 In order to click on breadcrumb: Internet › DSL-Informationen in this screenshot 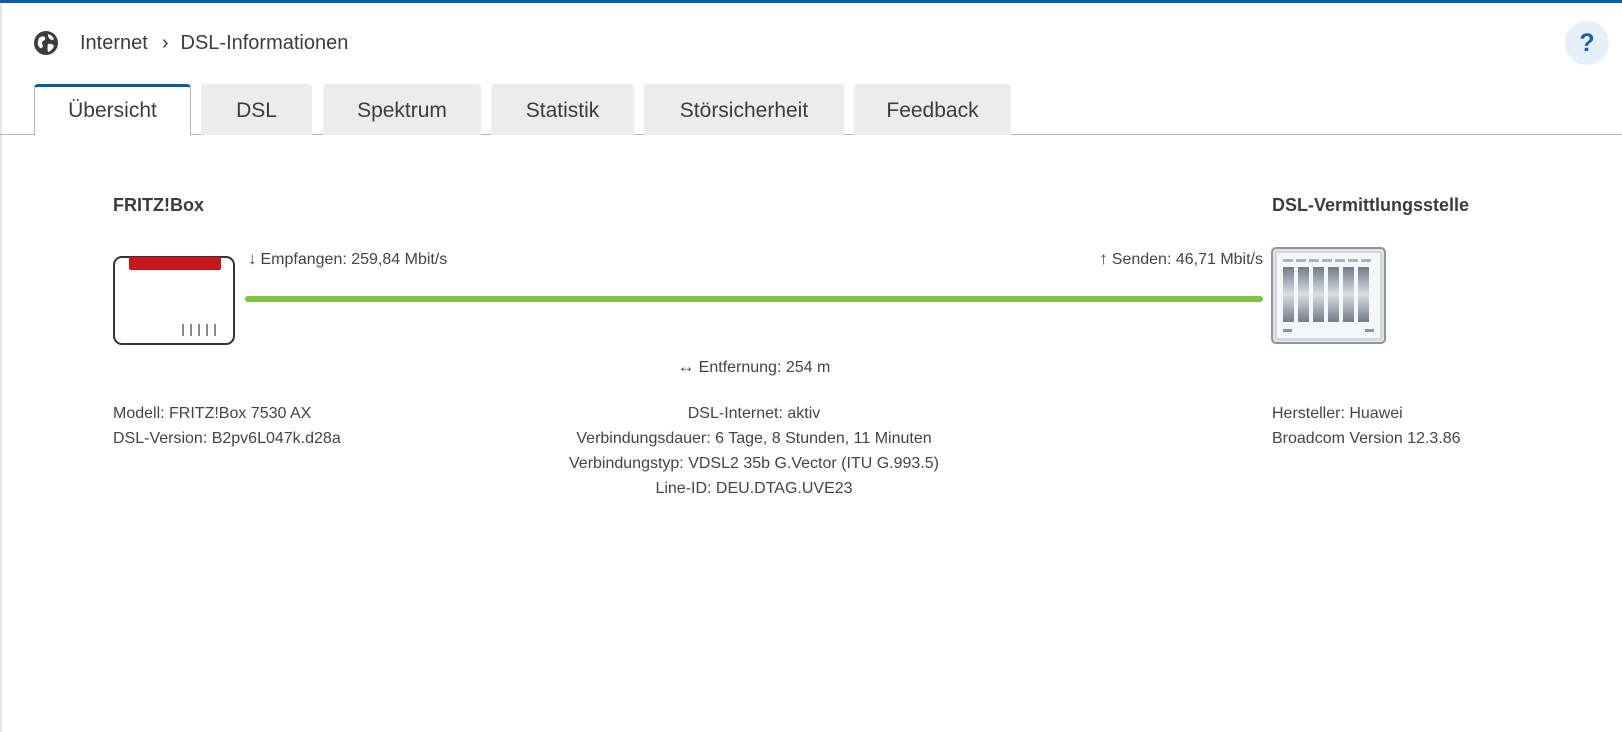, I will do `click(190, 43)`.